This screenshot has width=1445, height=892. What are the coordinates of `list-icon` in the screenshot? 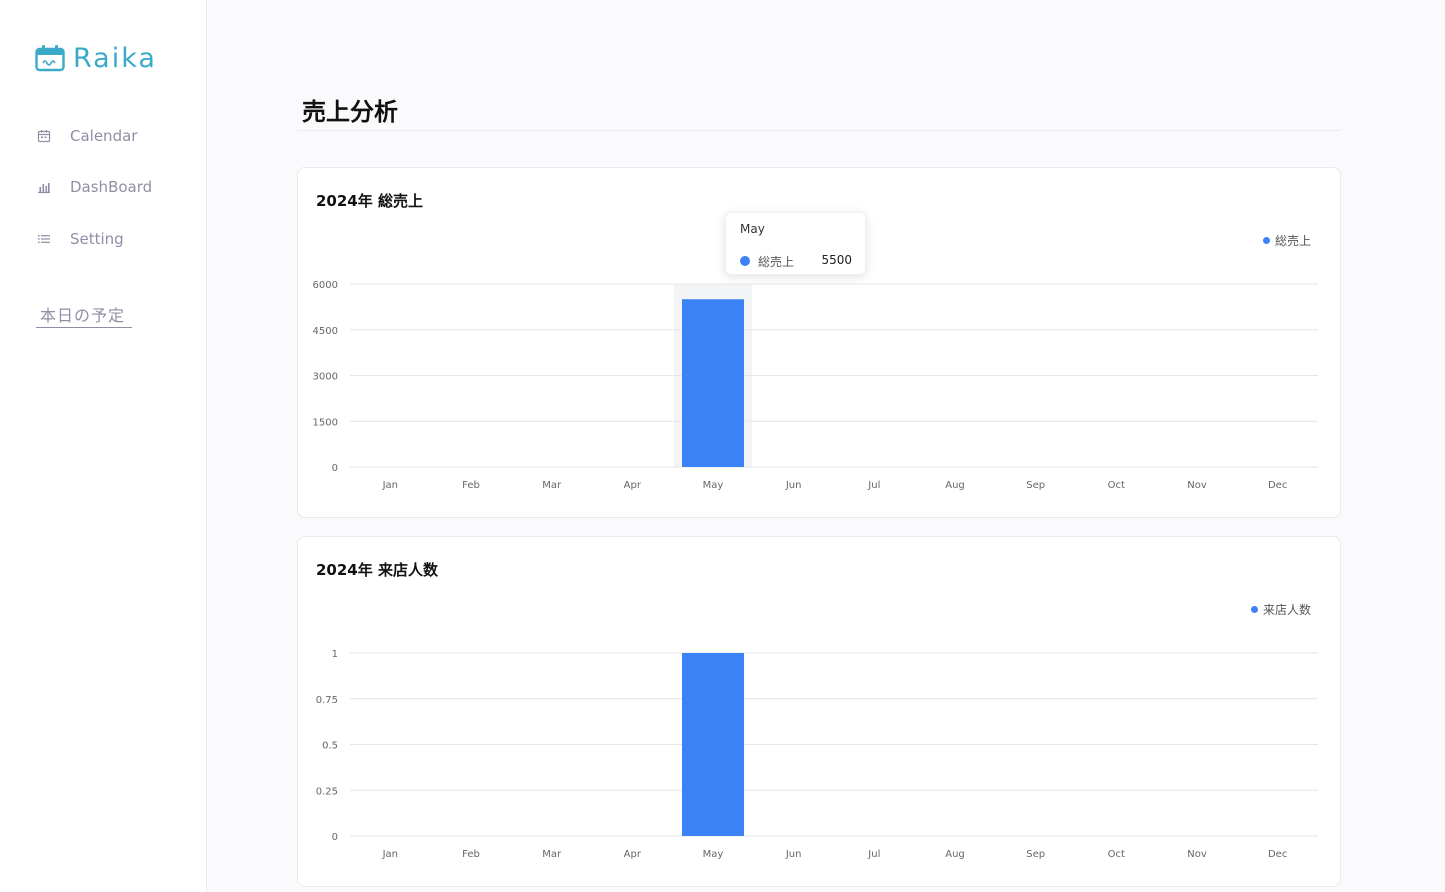 It's located at (44, 239).